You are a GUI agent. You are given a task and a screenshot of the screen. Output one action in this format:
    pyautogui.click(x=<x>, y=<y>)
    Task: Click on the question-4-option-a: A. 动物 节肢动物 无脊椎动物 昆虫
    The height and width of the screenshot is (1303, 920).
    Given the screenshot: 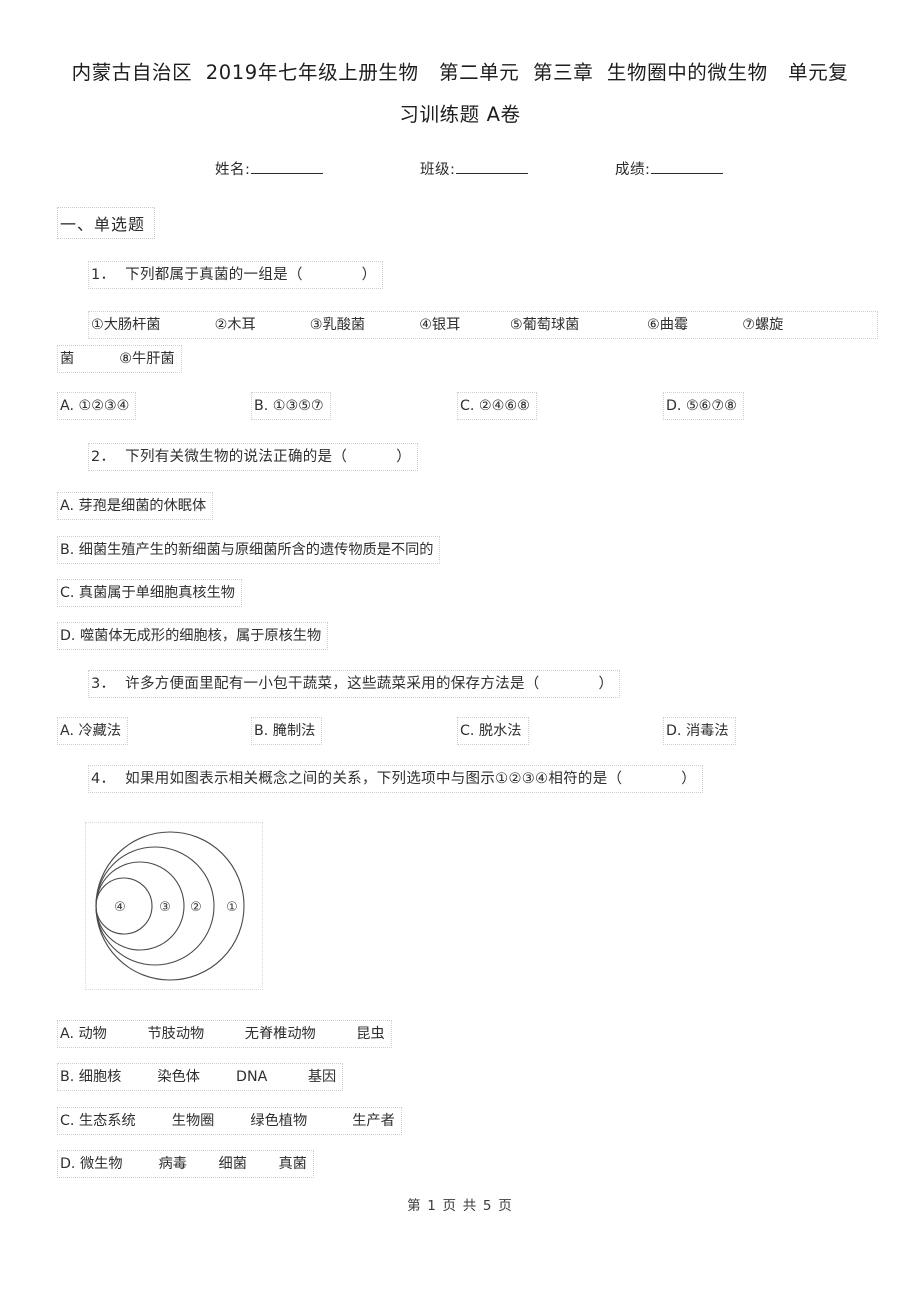 What is the action you would take?
    pyautogui.click(x=224, y=1034)
    